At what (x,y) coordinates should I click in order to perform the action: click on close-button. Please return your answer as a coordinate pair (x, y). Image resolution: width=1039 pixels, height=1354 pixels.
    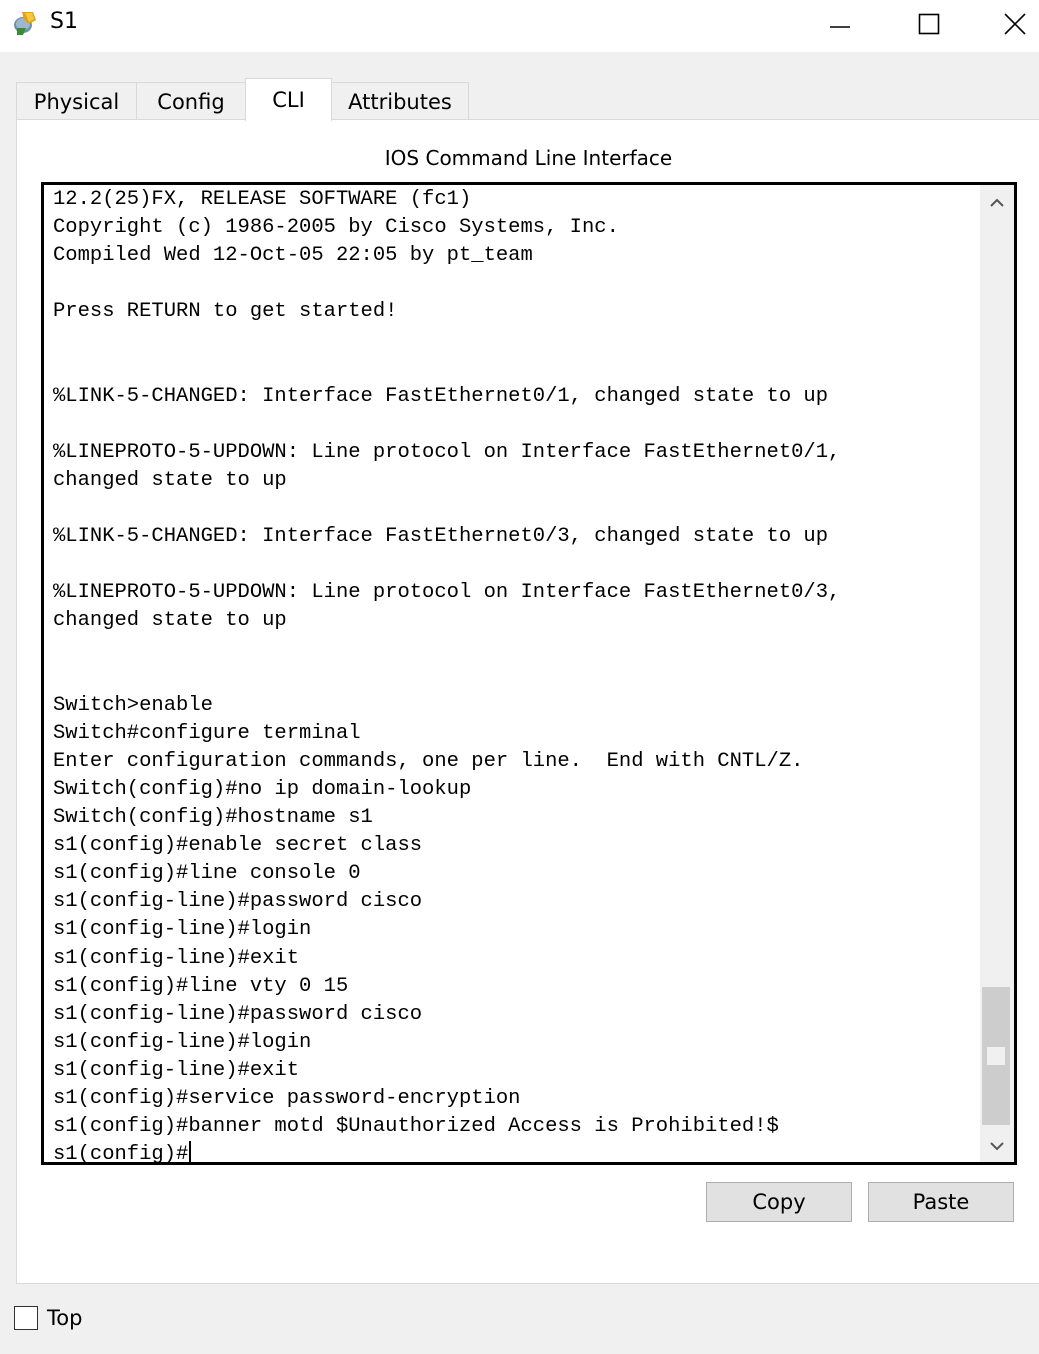
    Looking at the image, I should click on (1012, 24).